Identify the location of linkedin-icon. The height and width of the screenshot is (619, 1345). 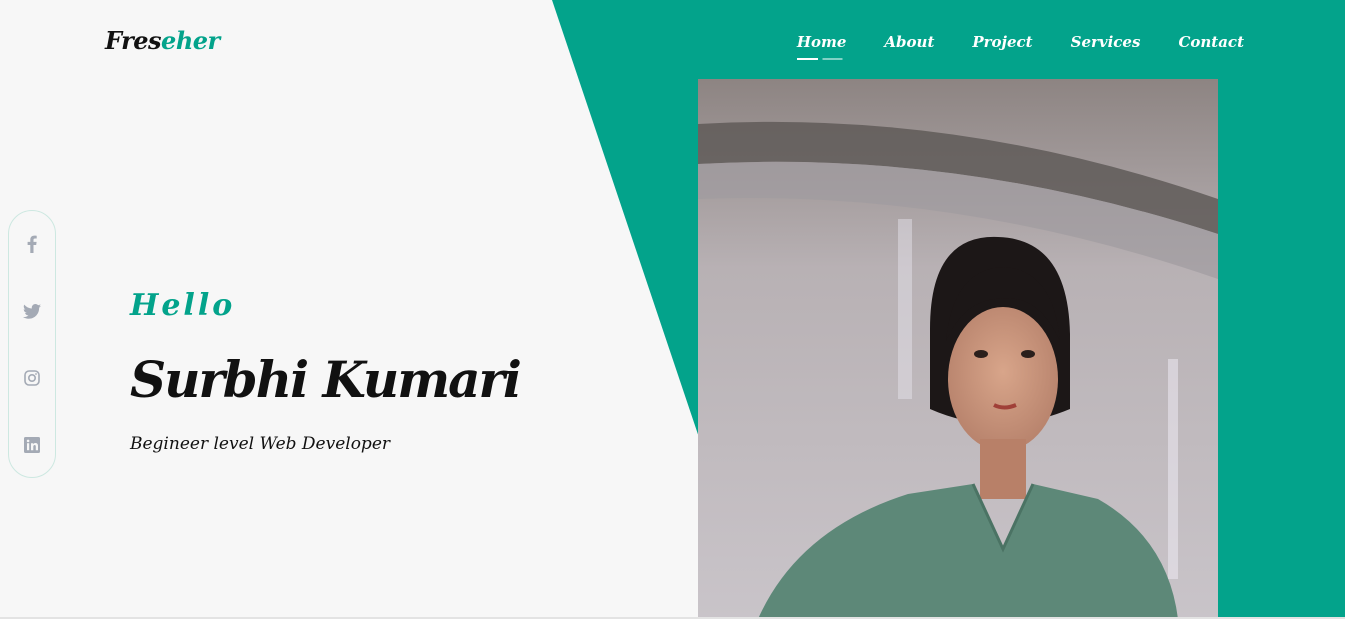
(32, 445).